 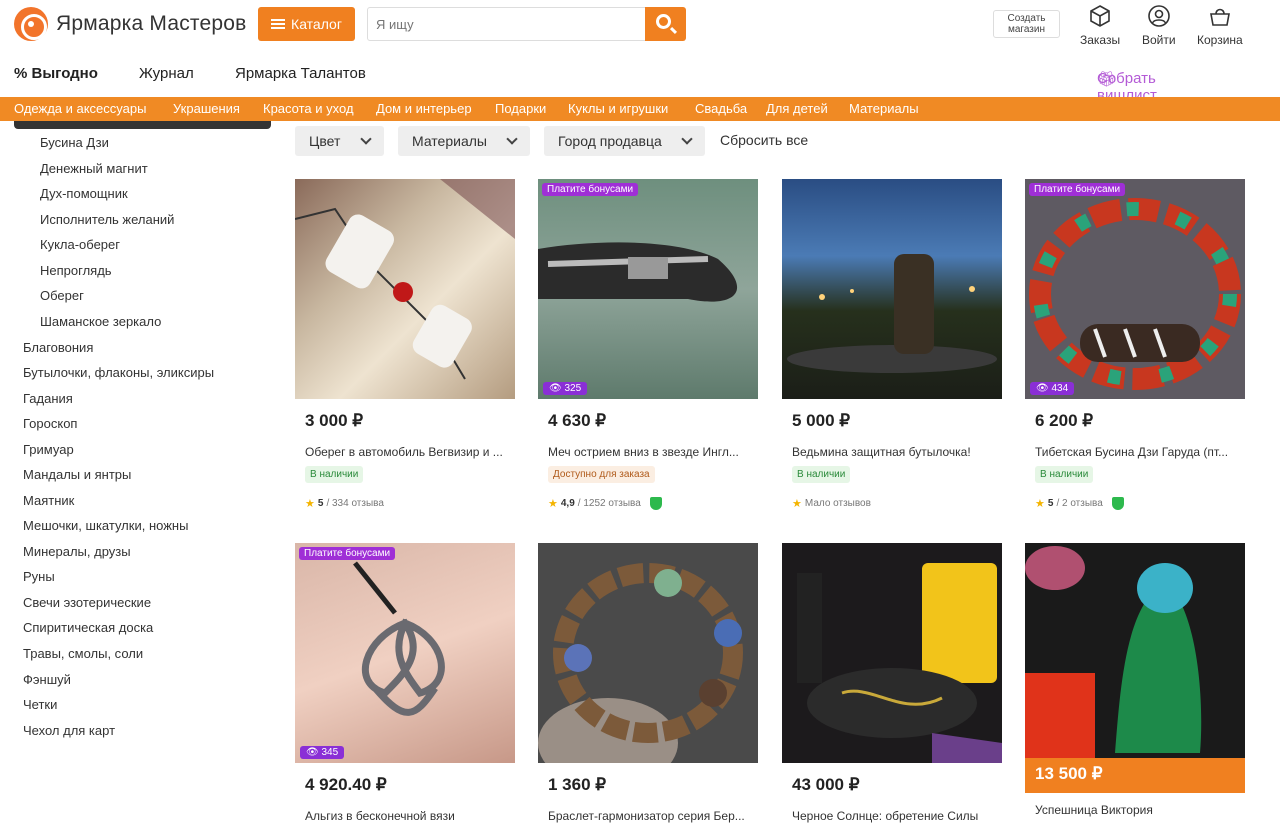 What do you see at coordinates (1135, 289) in the screenshot?
I see `product-image: Платите бонусами 👁︎ 434` at bounding box center [1135, 289].